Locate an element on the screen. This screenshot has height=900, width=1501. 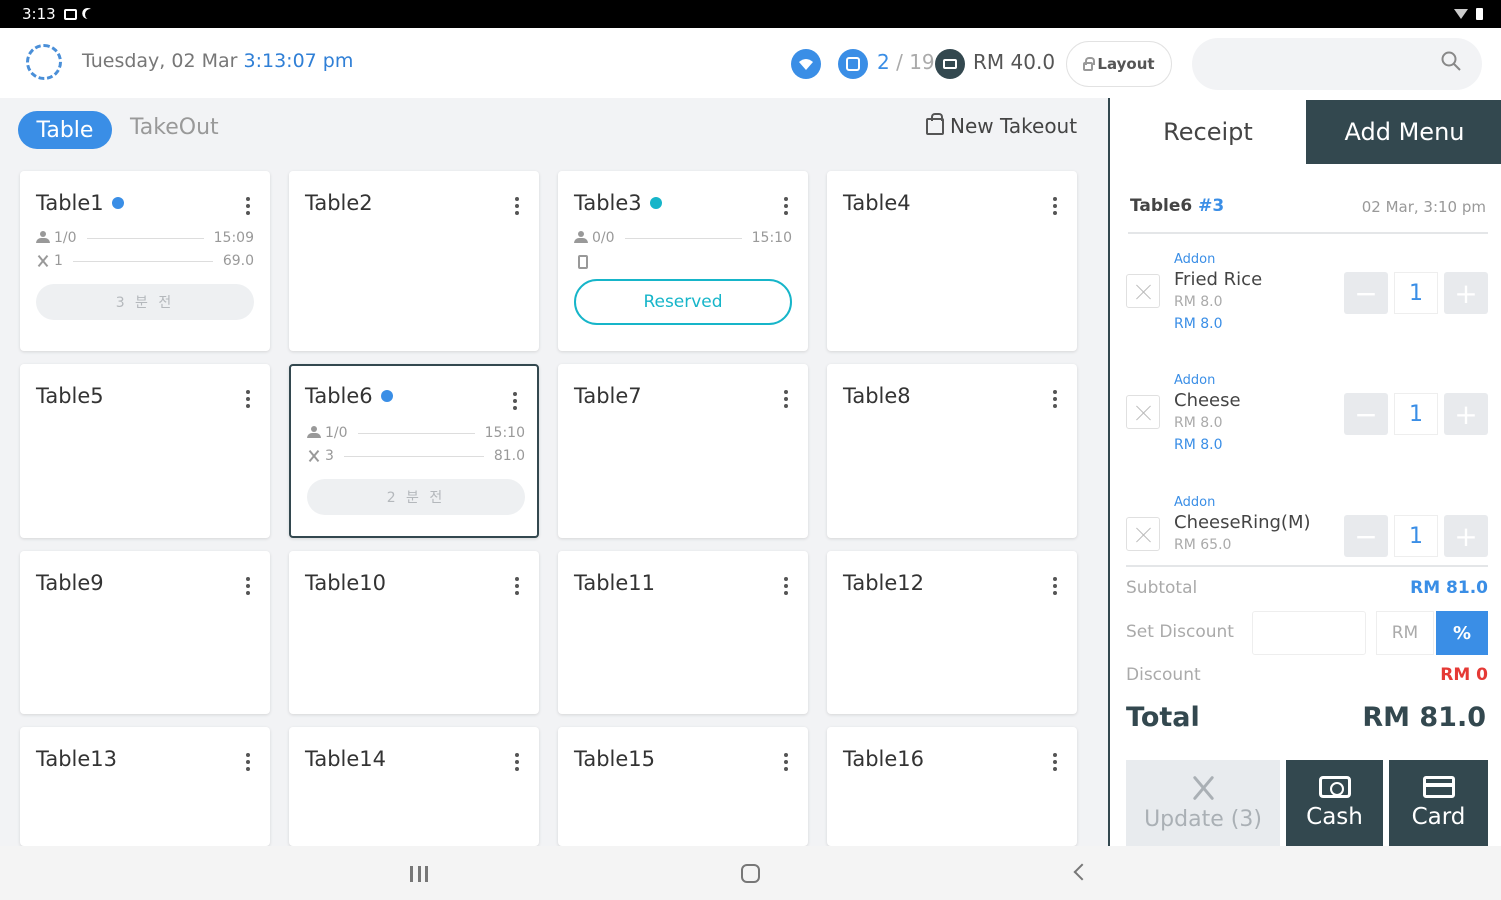
recent-apps-icon is located at coordinates (419, 874).